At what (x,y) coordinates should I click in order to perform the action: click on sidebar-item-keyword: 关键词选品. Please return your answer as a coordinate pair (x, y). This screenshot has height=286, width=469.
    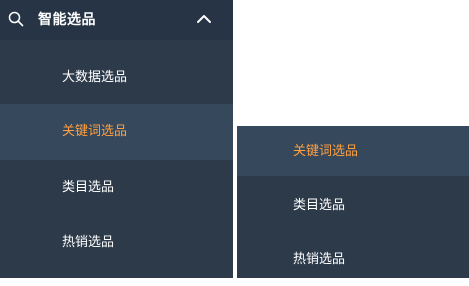
    Looking at the image, I should click on (116, 132).